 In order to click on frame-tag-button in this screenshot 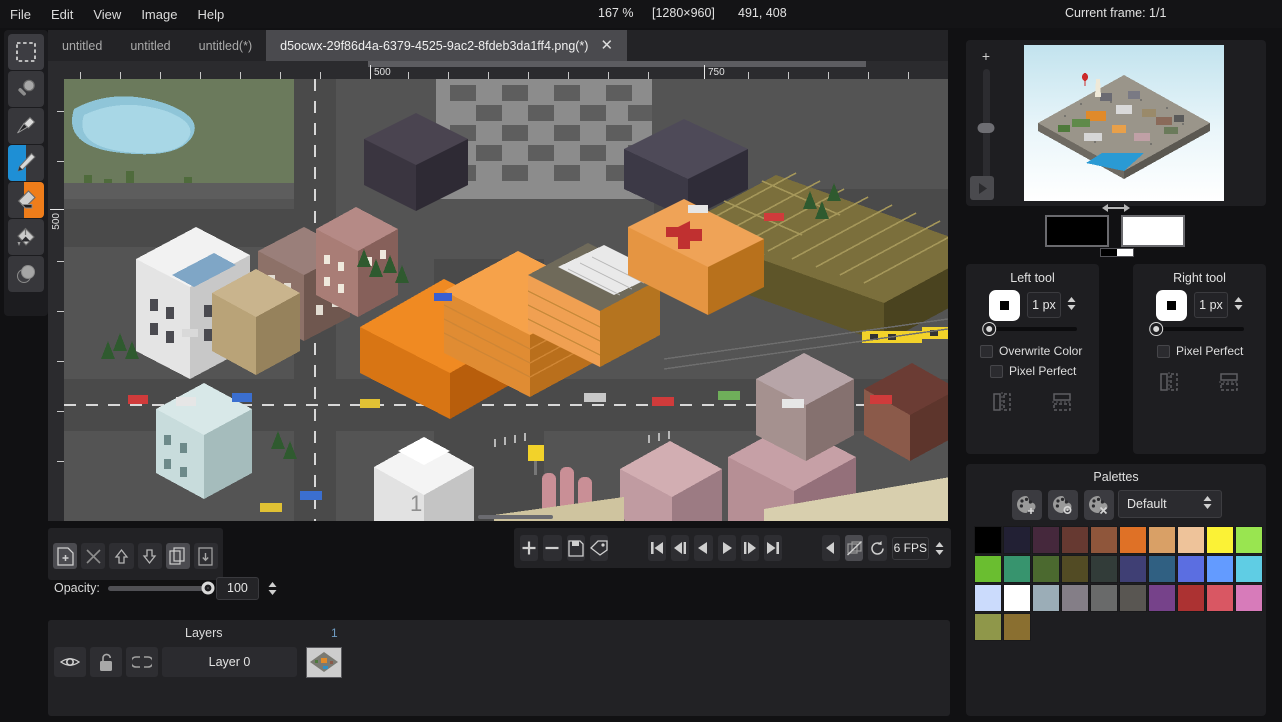, I will do `click(599, 548)`.